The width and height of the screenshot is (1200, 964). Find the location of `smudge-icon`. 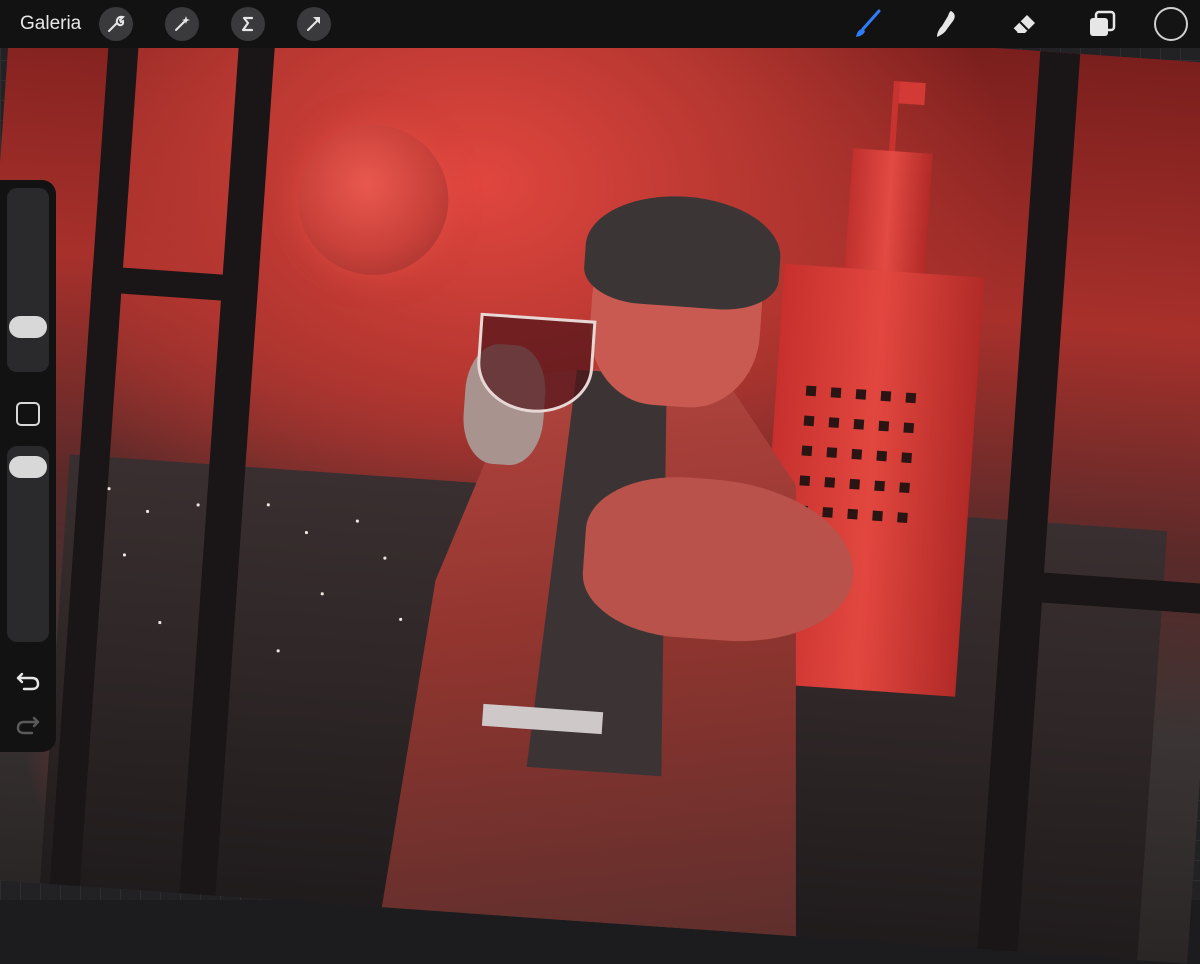

smudge-icon is located at coordinates (946, 24).